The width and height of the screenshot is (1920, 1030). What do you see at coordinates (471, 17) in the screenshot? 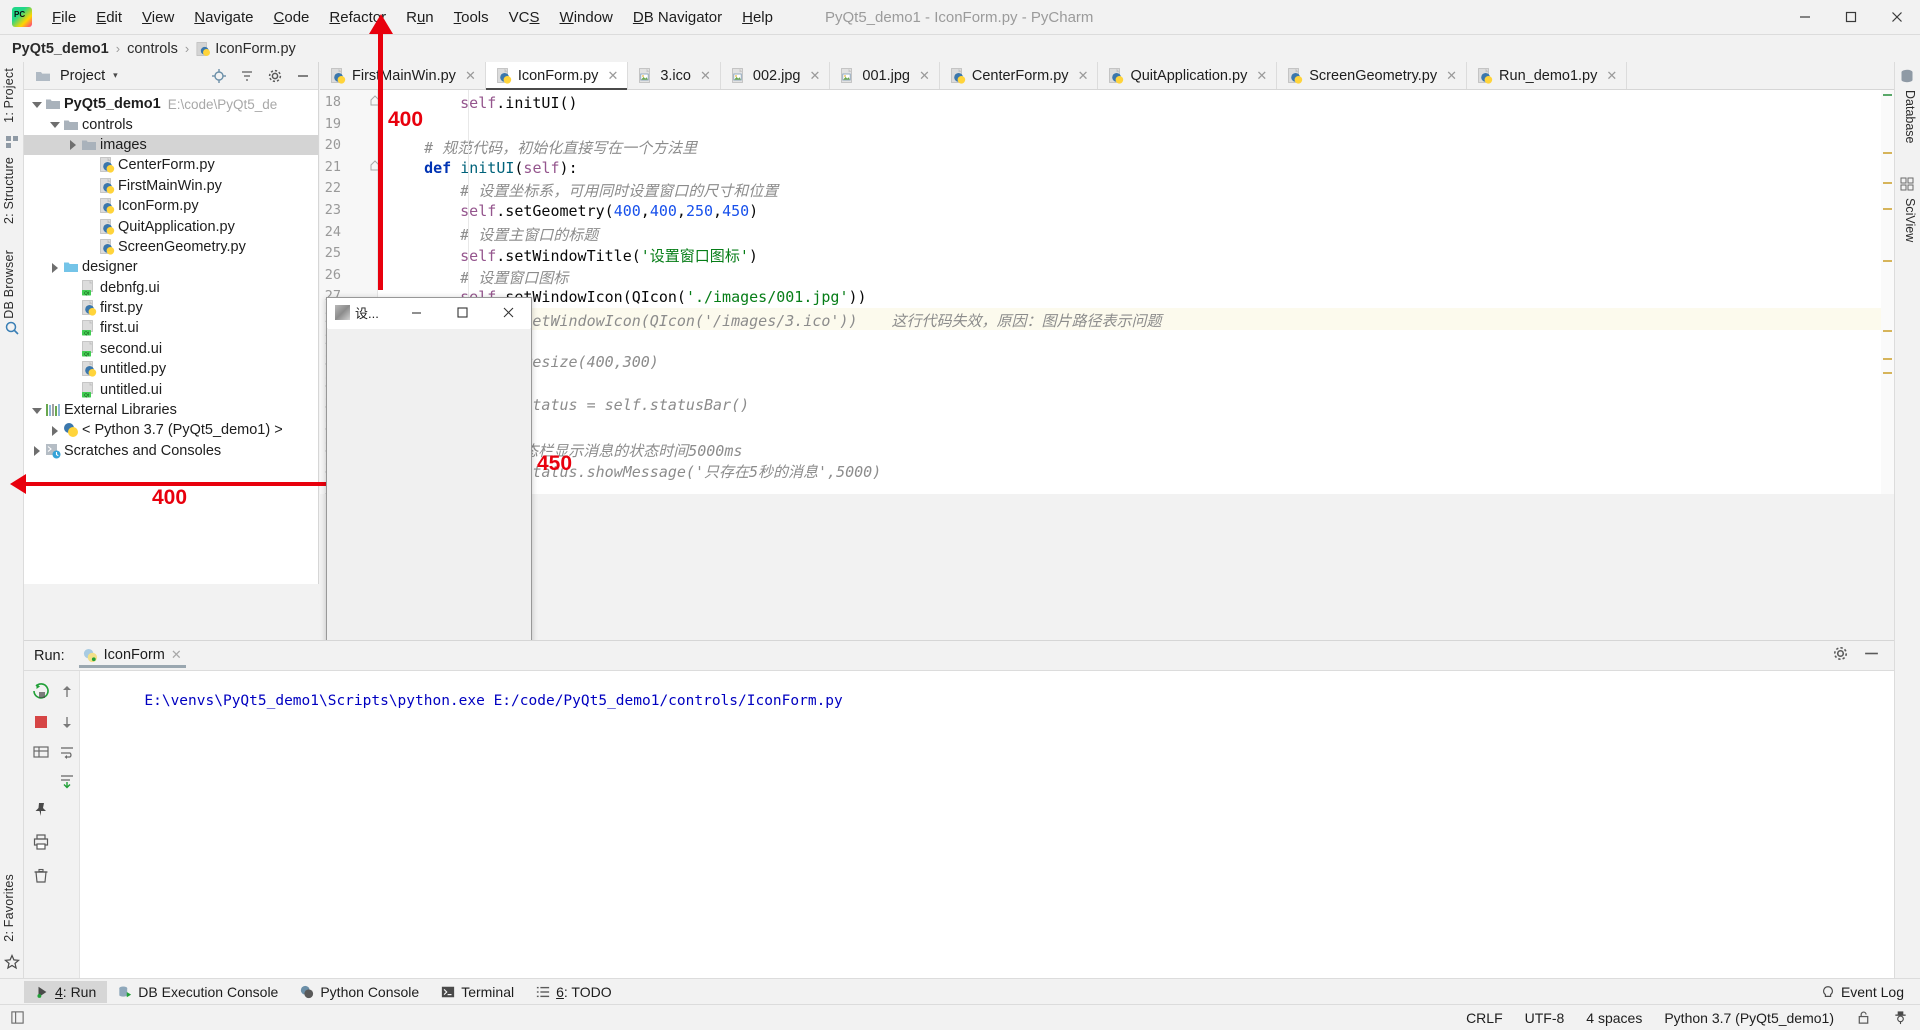
I see `menu-item-tools: Tools` at bounding box center [471, 17].